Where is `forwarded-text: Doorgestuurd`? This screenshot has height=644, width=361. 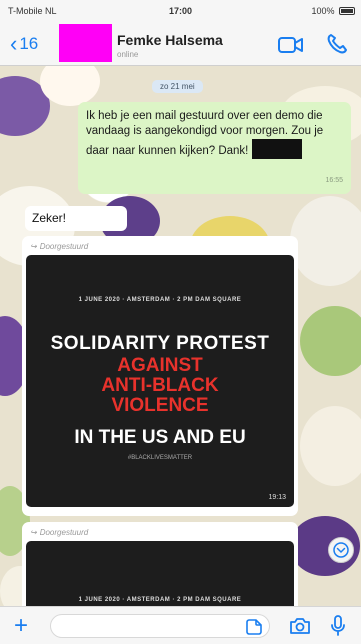 forwarded-text: Doorgestuurd is located at coordinates (64, 246).